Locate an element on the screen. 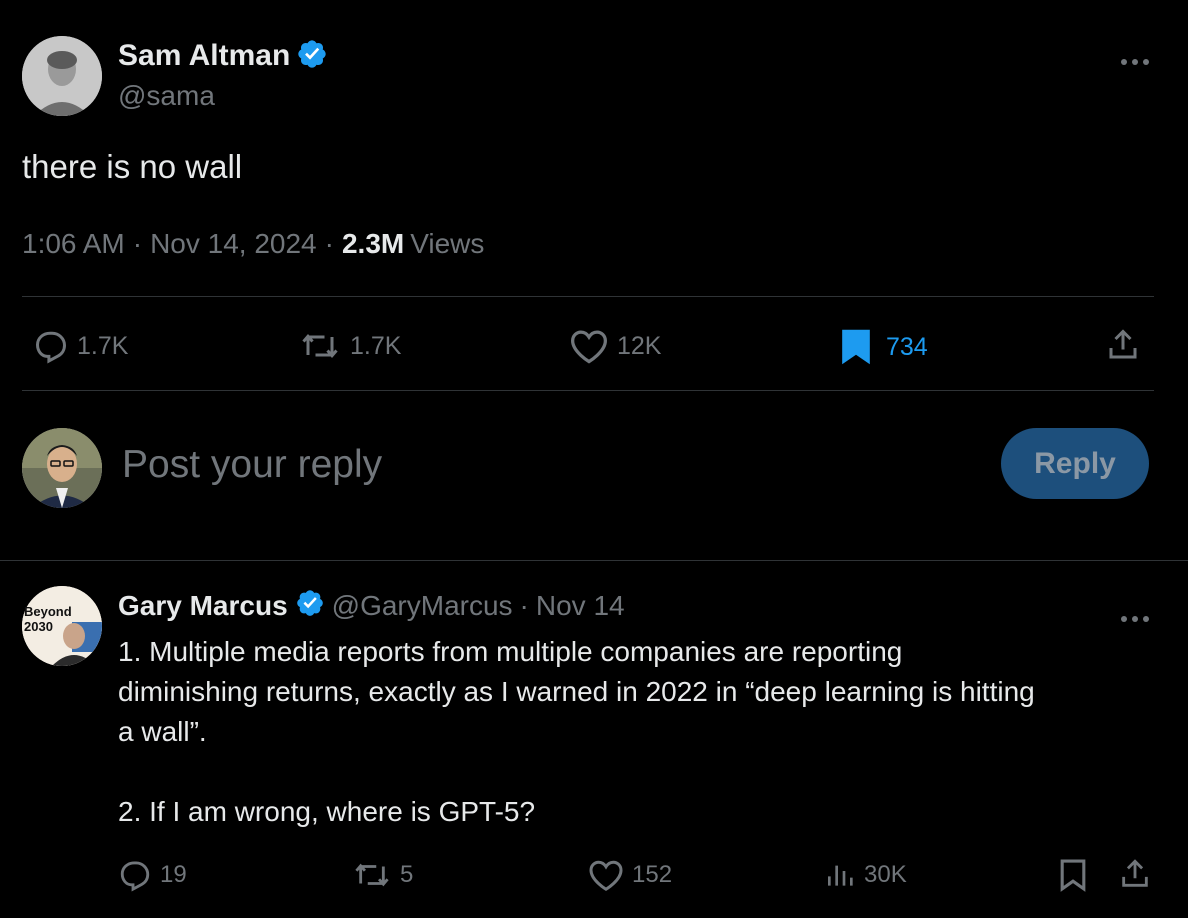 The width and height of the screenshot is (1188, 918). reply-repost-count: 5 is located at coordinates (407, 874).